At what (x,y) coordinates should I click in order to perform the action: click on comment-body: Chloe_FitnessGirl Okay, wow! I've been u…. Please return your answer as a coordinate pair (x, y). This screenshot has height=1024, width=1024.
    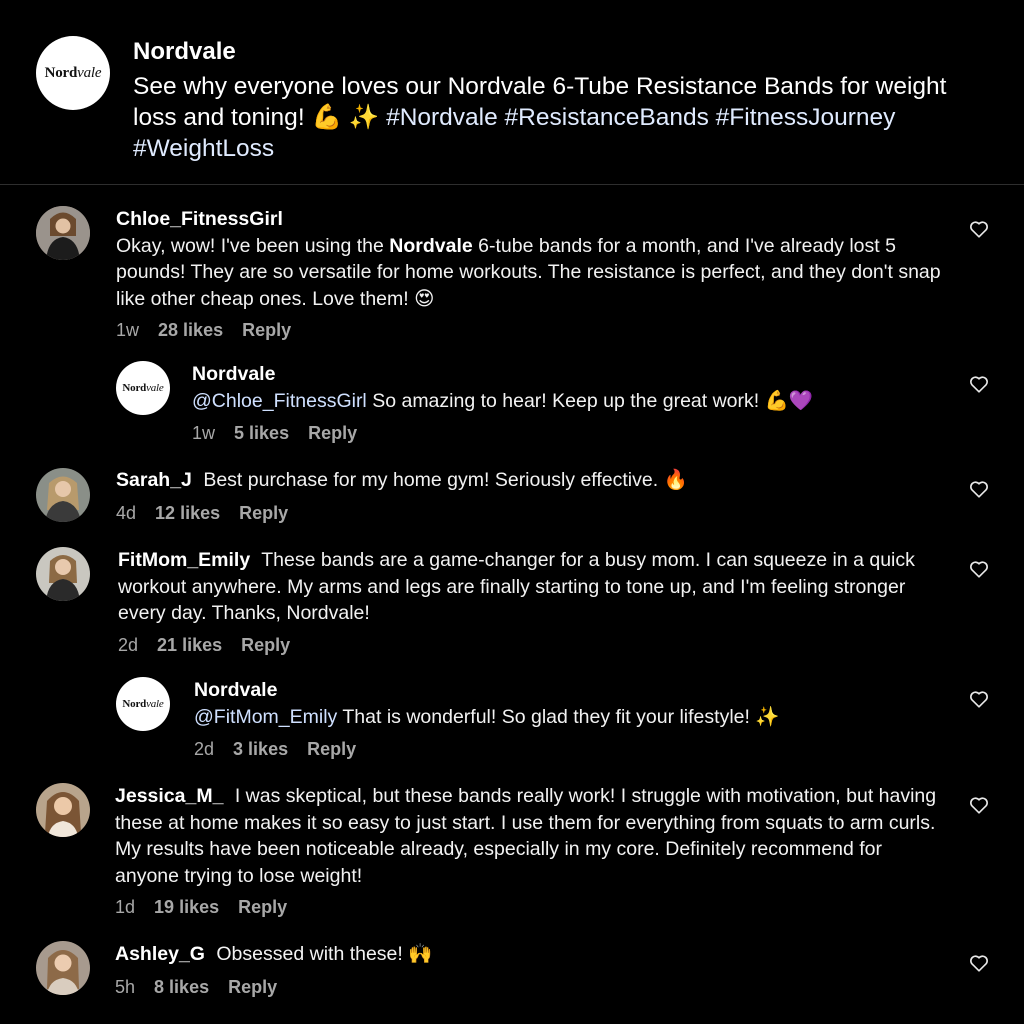
    Looking at the image, I should click on (541, 259).